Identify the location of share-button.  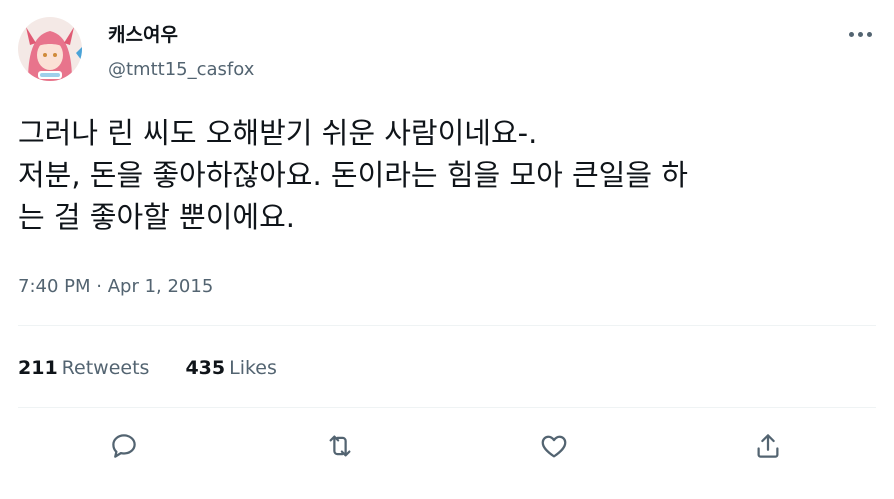
(768, 446).